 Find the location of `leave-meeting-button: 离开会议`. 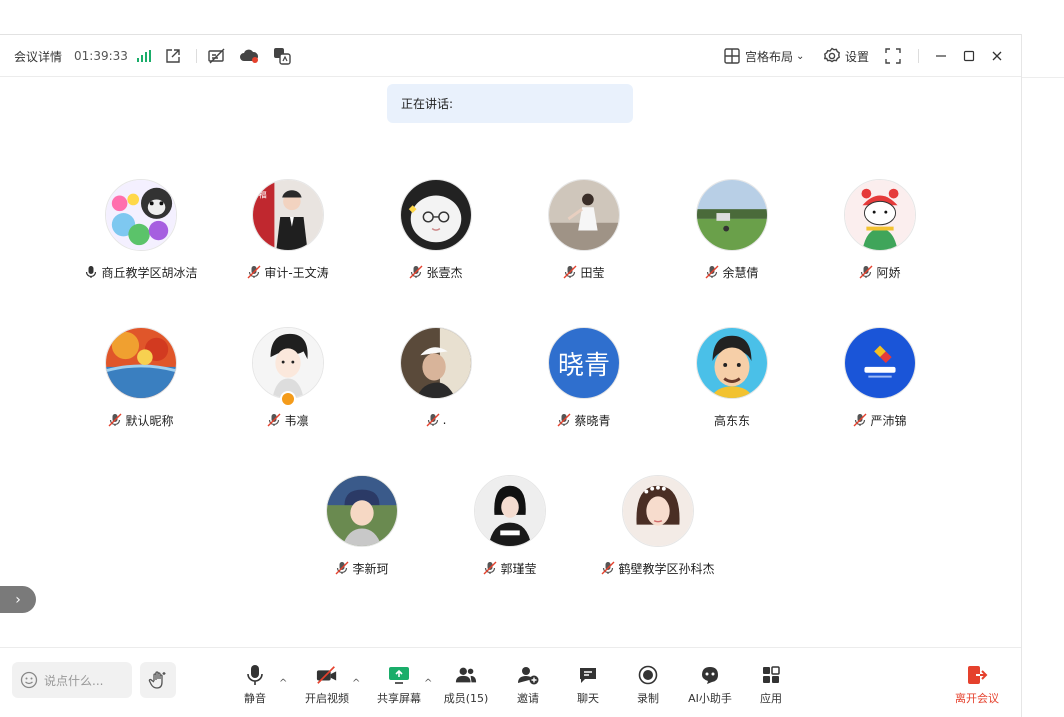

leave-meeting-button: 离开会议 is located at coordinates (977, 686).